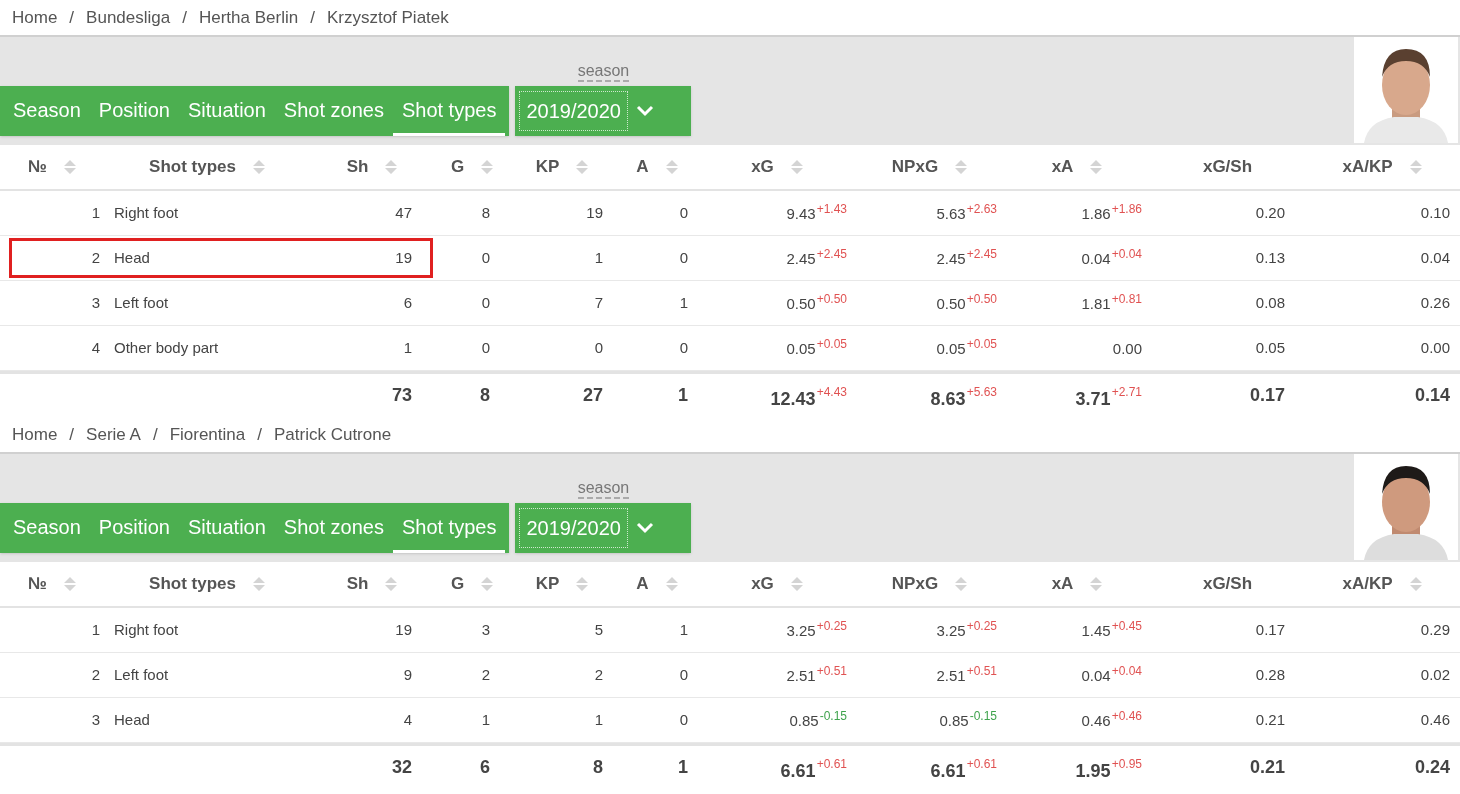 Image resolution: width=1460 pixels, height=794 pixels. Describe the element at coordinates (1270, 257) in the screenshot. I see `table-cell-text: 0.13` at that location.